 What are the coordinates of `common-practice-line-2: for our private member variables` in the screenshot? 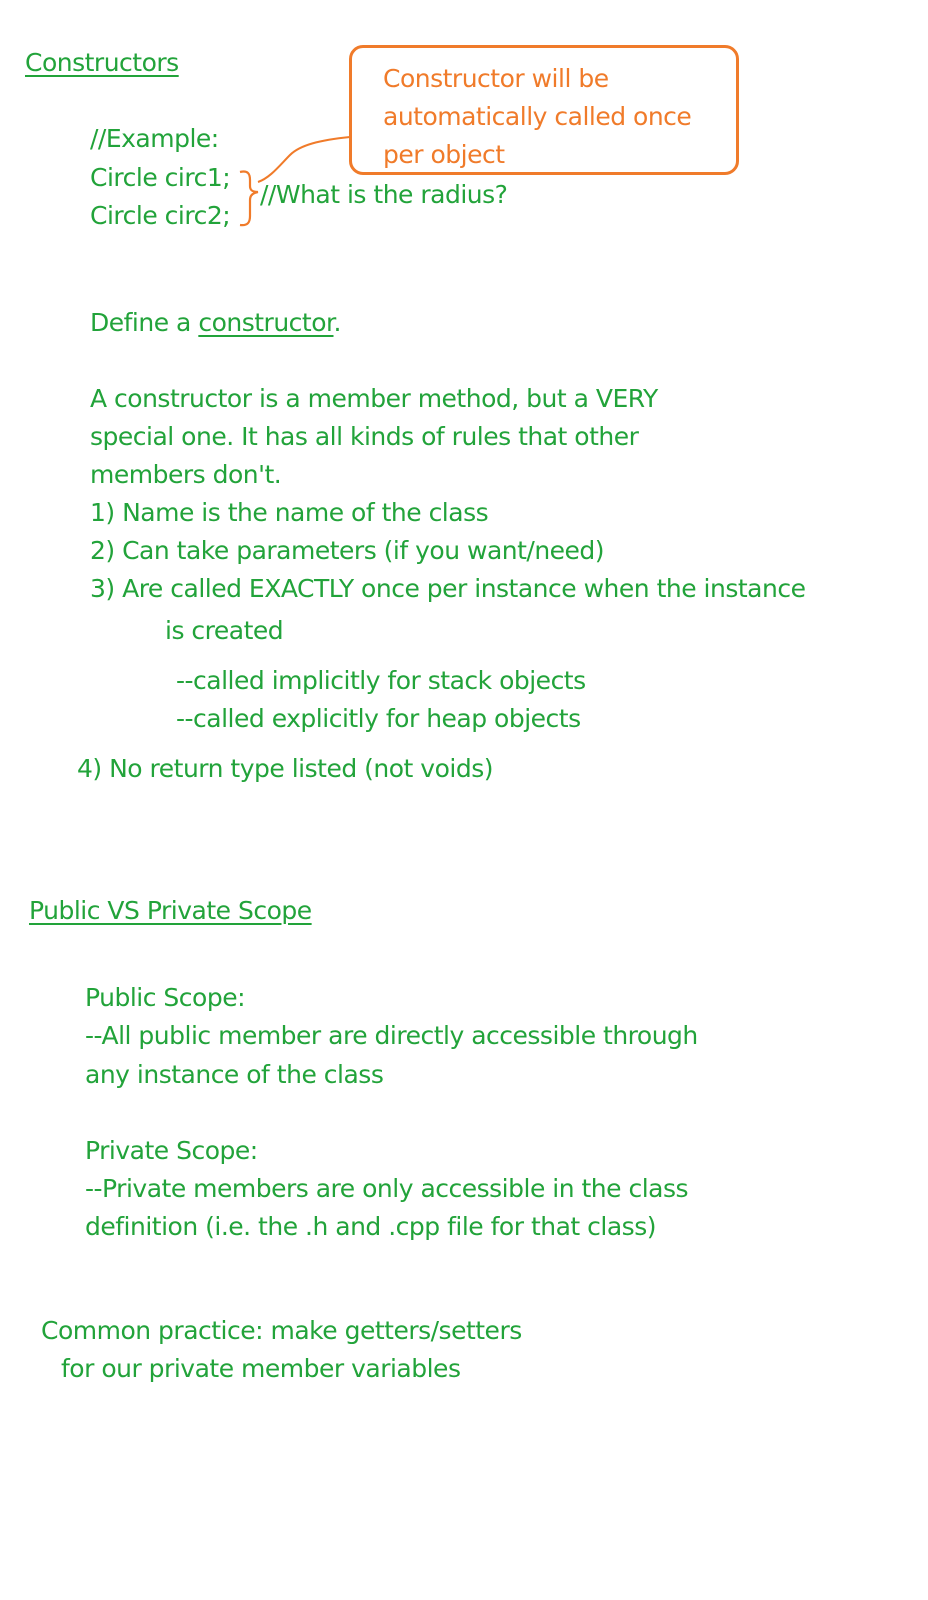 It's located at (261, 1368).